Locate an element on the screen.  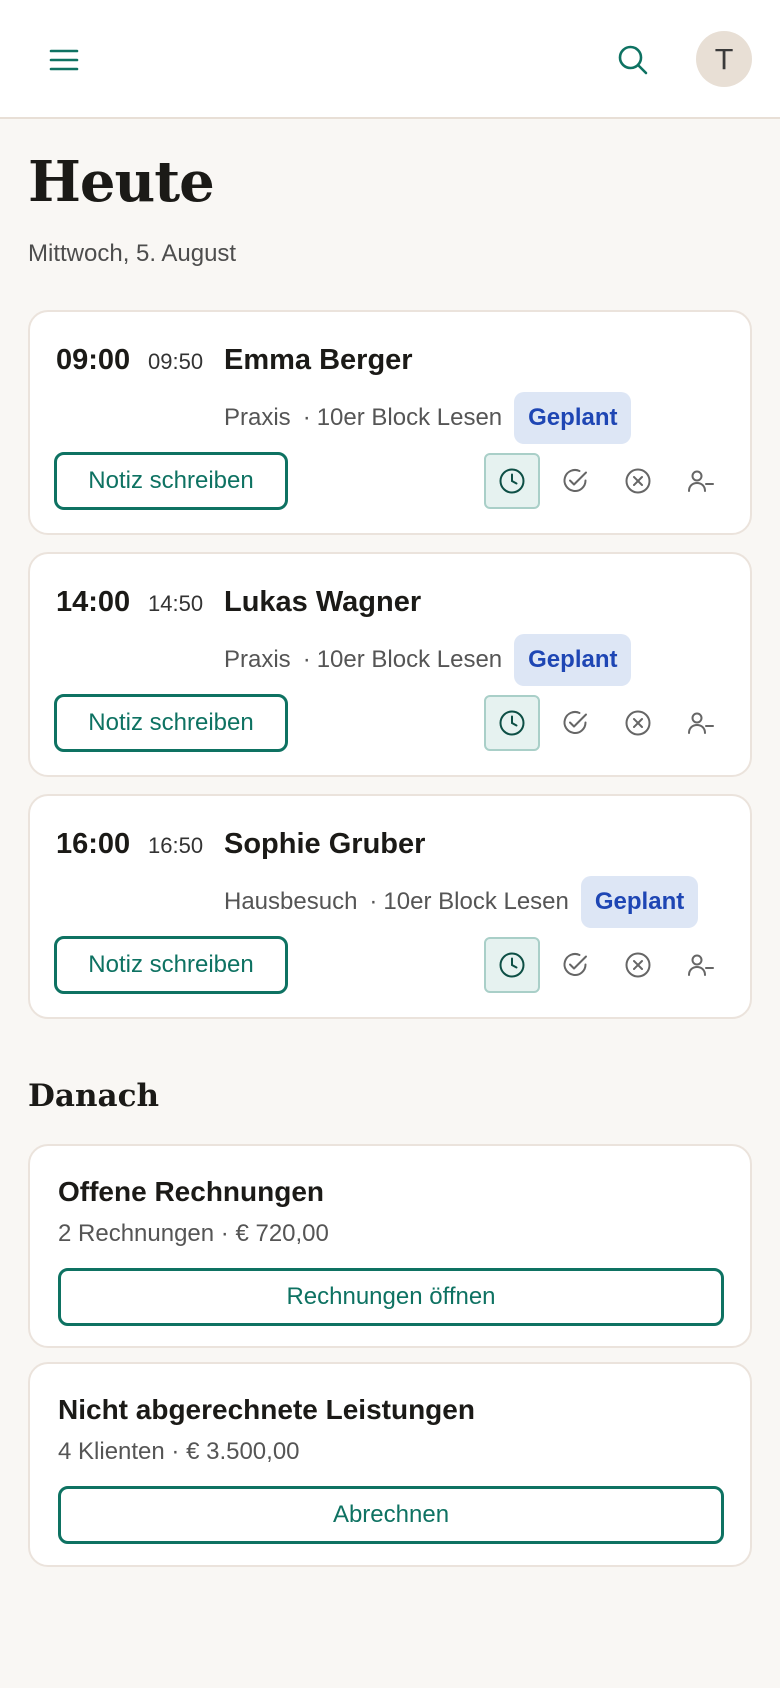
page-date: Mittwoch, 5. August is located at coordinates (132, 253).